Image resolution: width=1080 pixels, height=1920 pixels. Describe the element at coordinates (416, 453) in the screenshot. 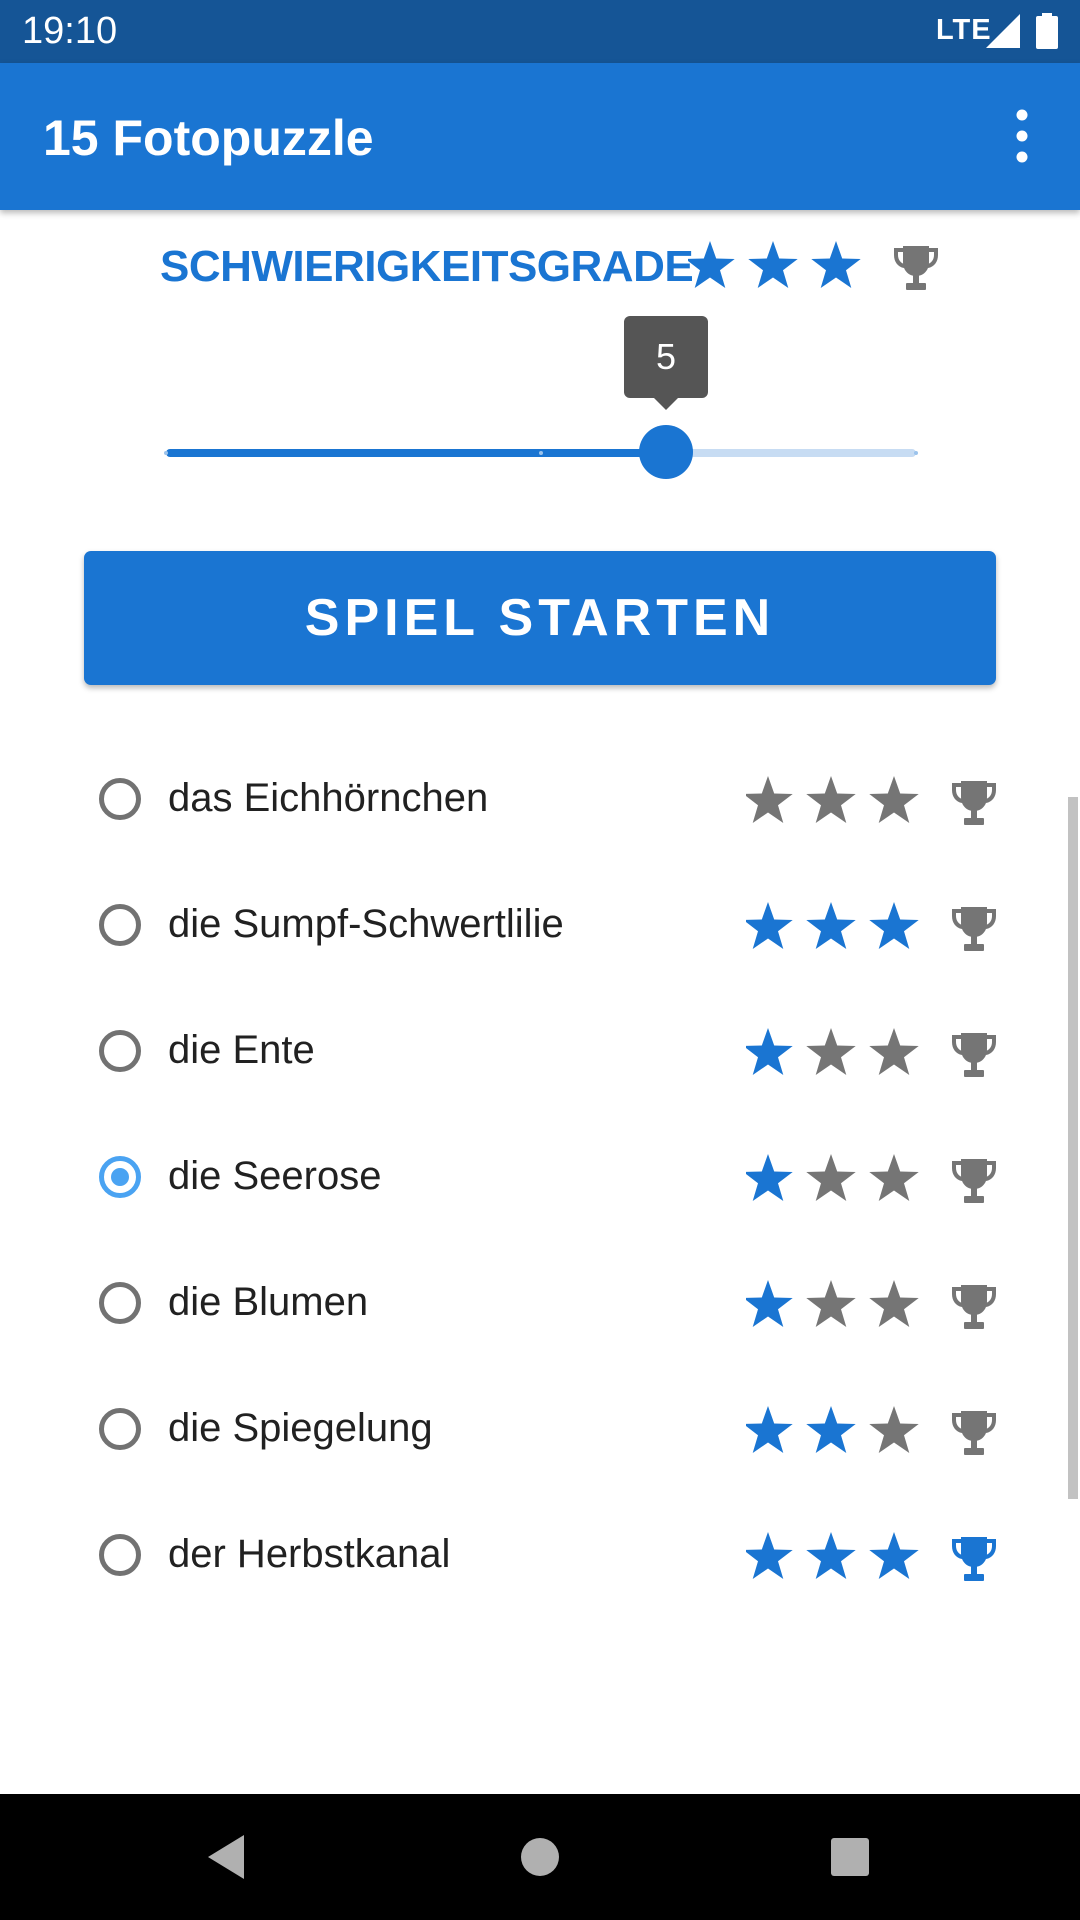

I see `slider-track-active` at that location.